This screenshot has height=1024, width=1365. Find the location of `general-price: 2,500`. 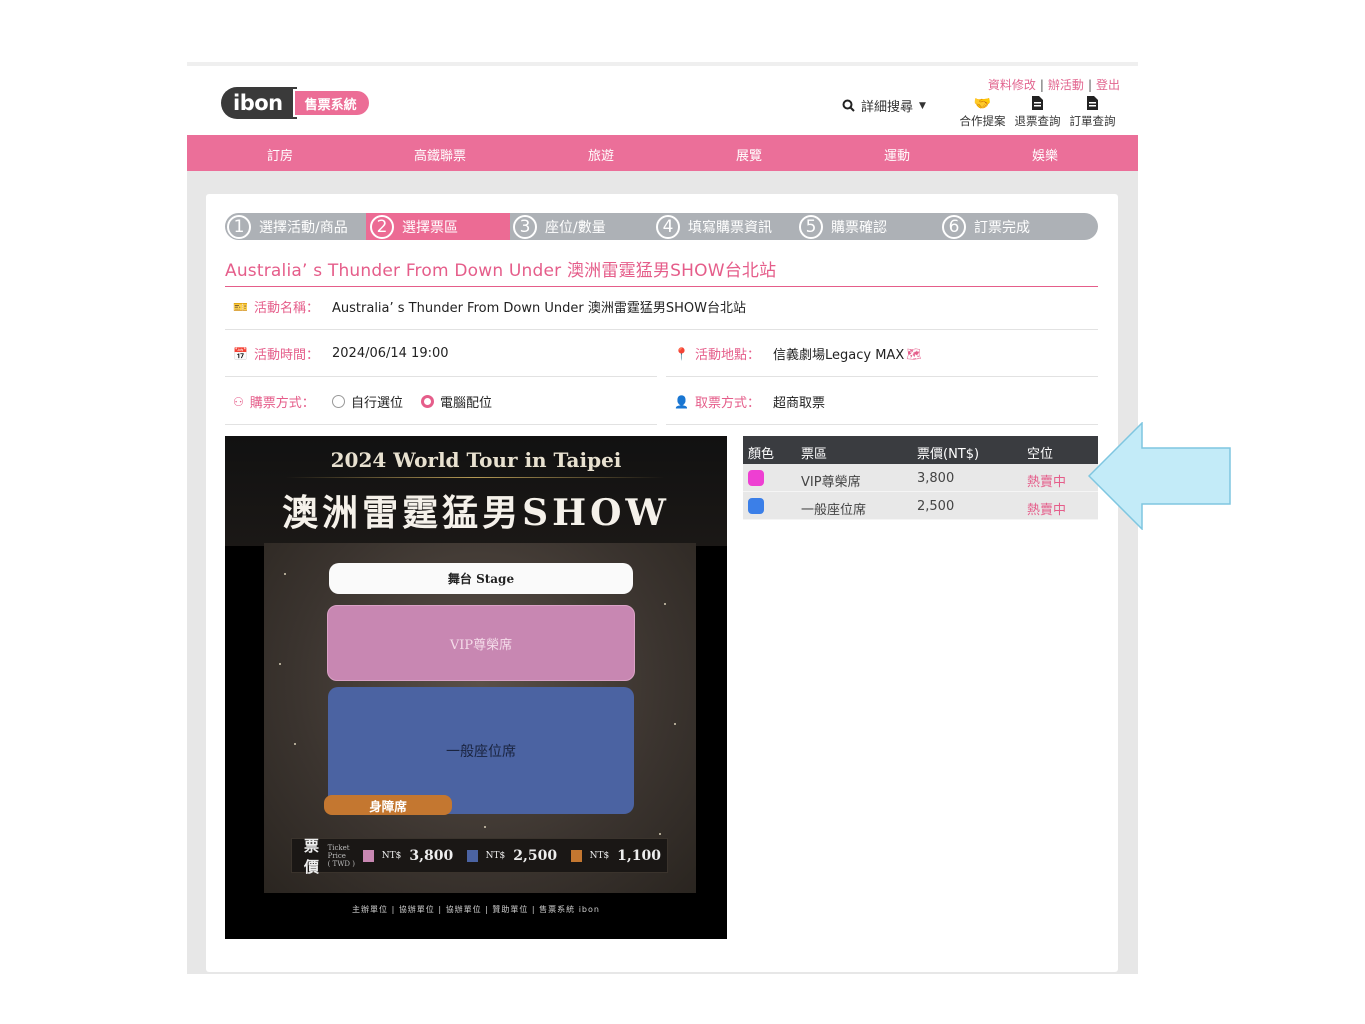

general-price: 2,500 is located at coordinates (535, 855).